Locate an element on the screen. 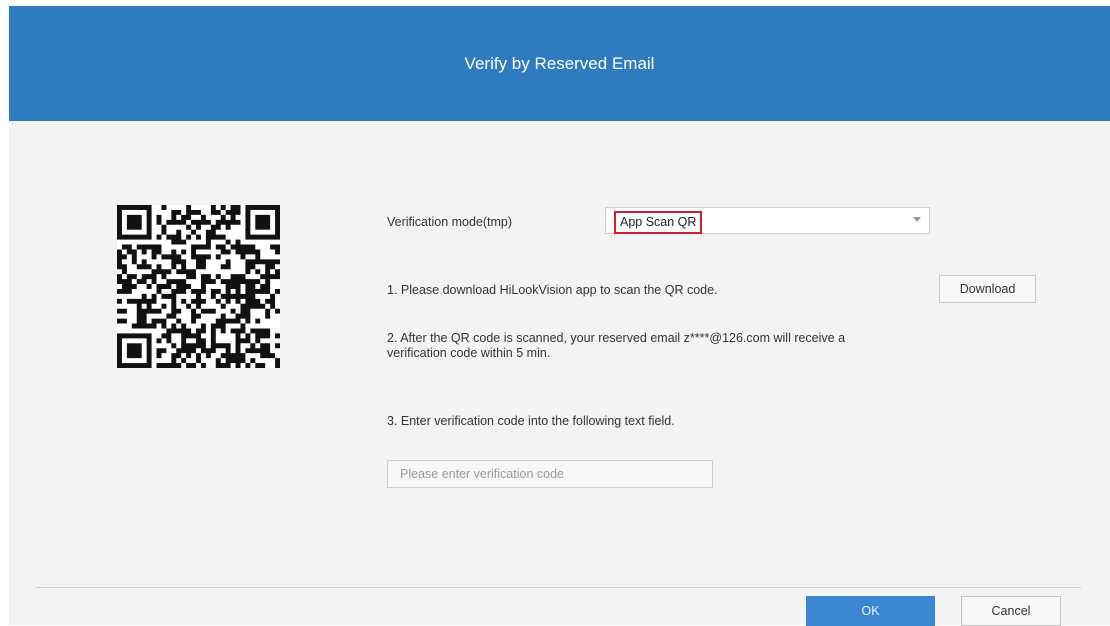 Image resolution: width=1110 pixels, height=626 pixels. footer-divider is located at coordinates (558, 587).